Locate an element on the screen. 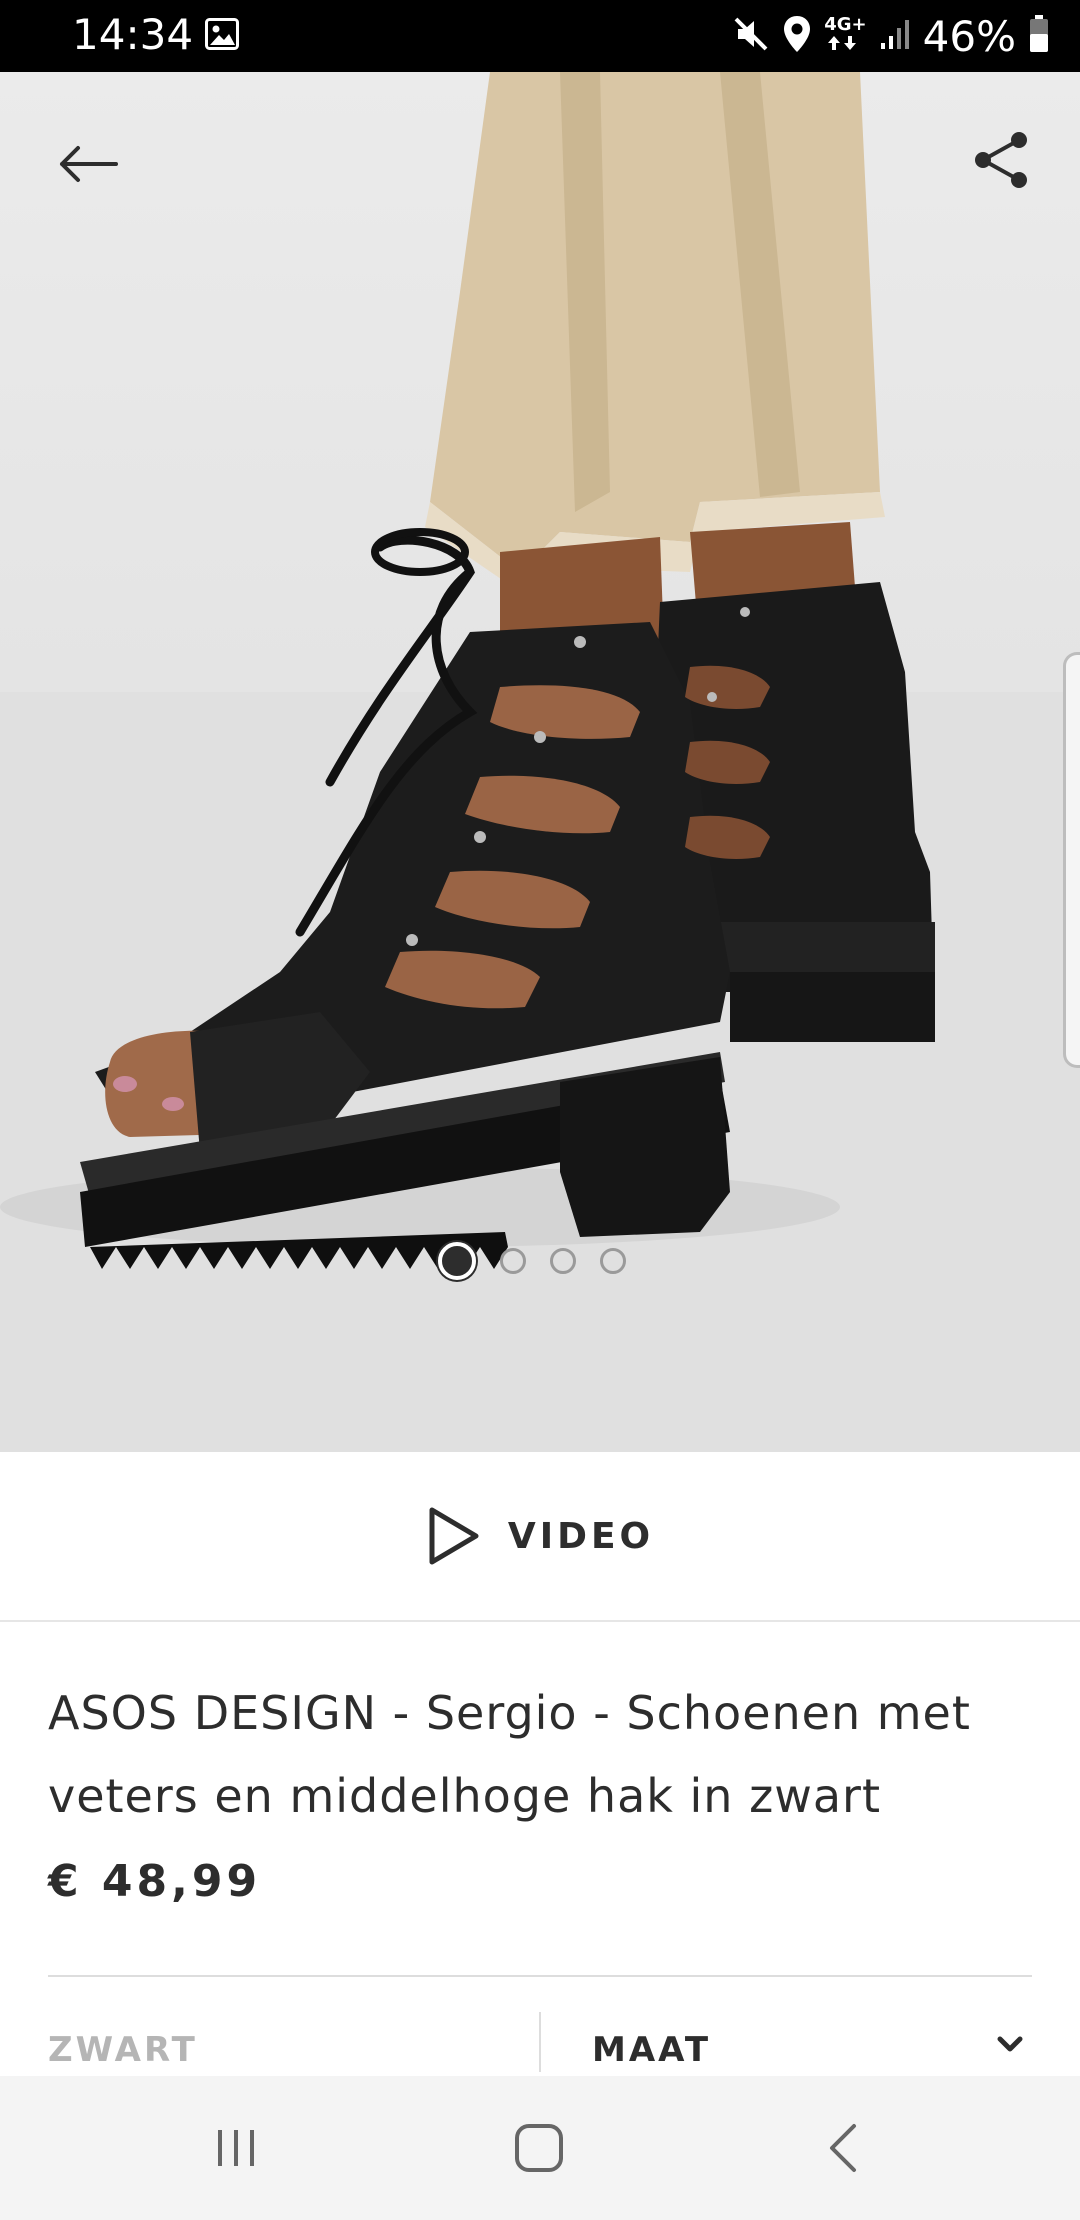  video-label: VIDEO is located at coordinates (581, 1536).